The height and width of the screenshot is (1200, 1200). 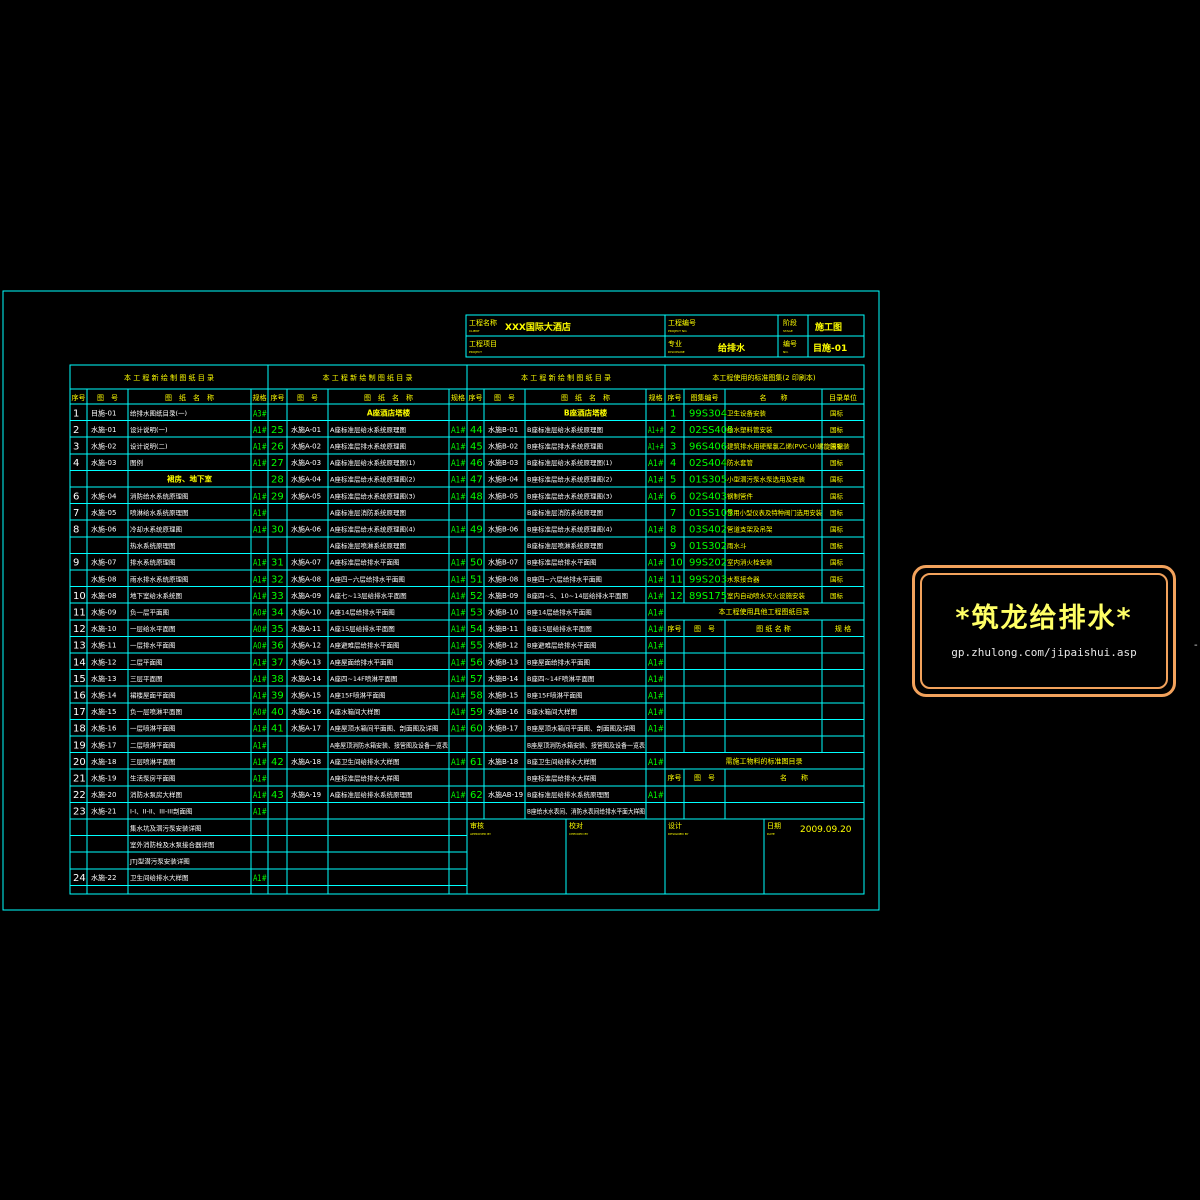 What do you see at coordinates (503, 595) in the screenshot?
I see `drawing-code: 水施B-09` at bounding box center [503, 595].